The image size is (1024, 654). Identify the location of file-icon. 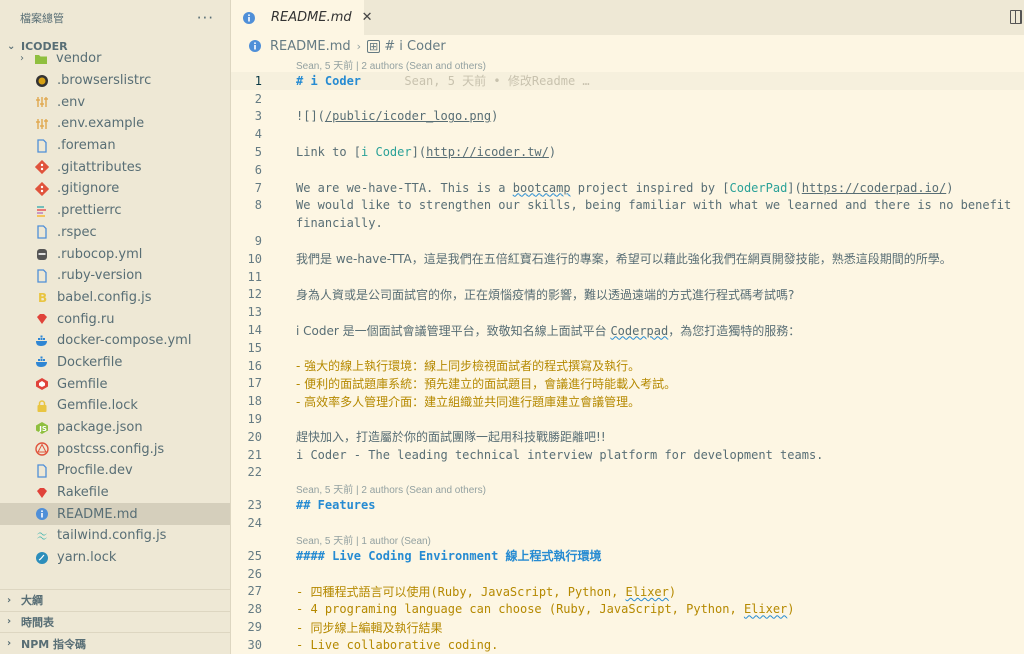
(42, 232).